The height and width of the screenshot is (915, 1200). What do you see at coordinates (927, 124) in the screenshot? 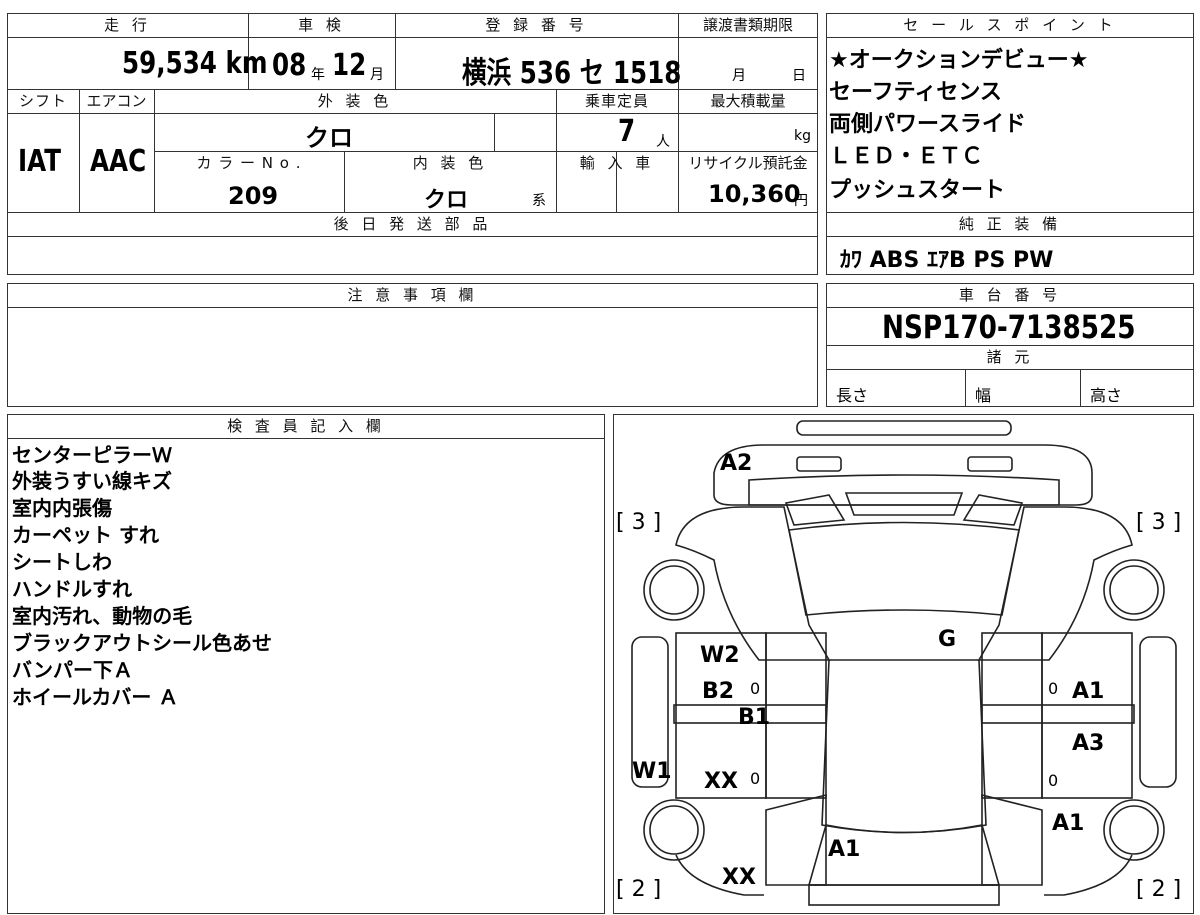
I see `sales-point-3: 両側パワースライド` at bounding box center [927, 124].